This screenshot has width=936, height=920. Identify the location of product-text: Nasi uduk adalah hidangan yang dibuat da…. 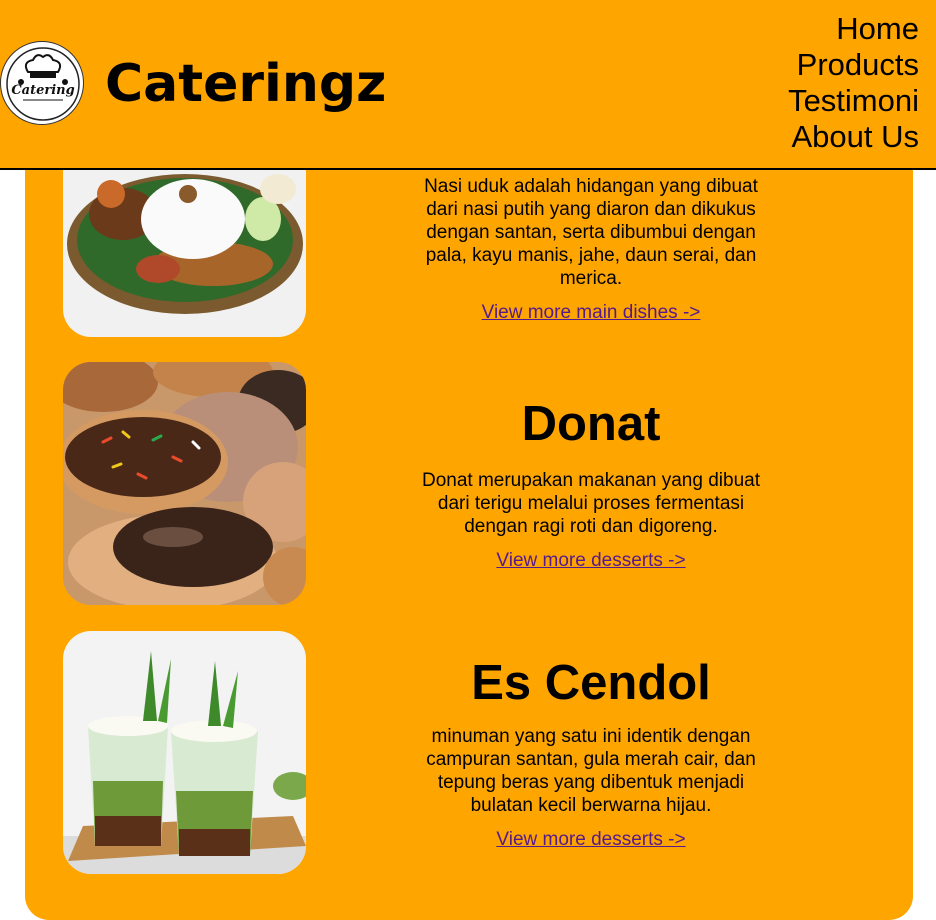
(591, 249).